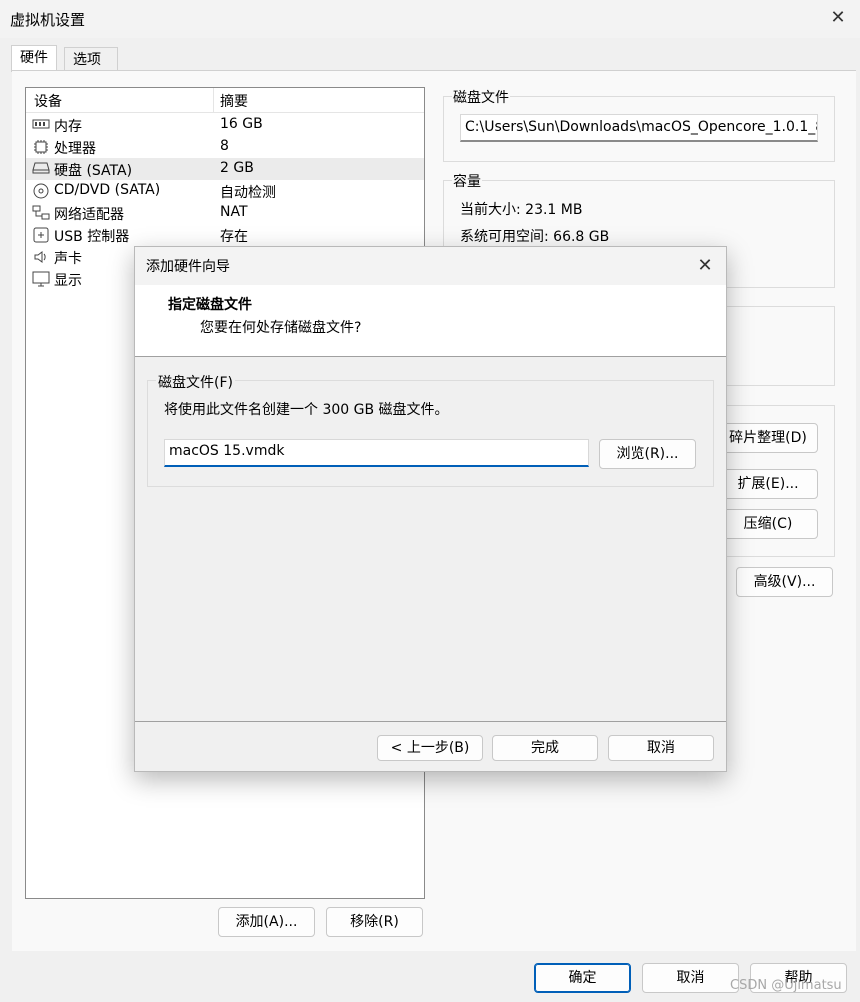 The image size is (860, 1002). I want to click on available-space-text: 系统可用空间: 66.8 GB, so click(535, 237).